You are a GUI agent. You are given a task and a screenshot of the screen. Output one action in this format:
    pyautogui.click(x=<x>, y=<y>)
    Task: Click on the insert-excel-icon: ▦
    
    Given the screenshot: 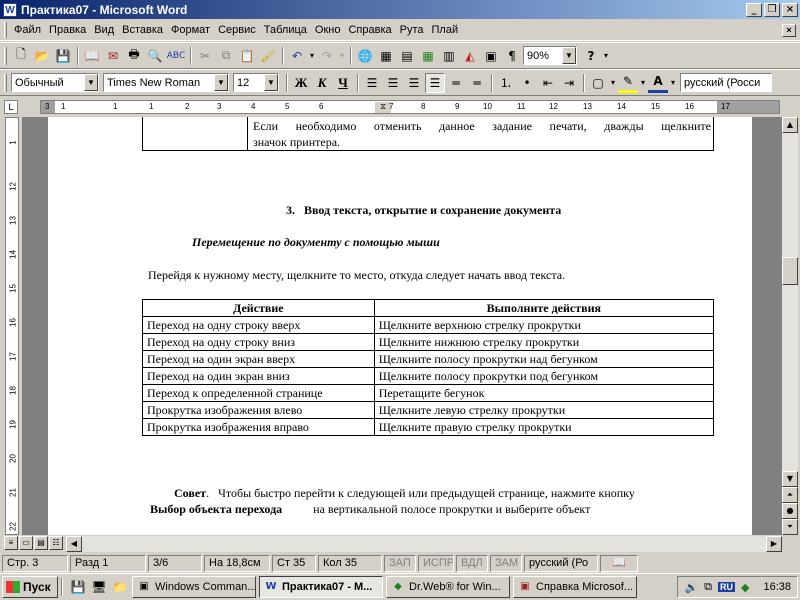 What is the action you would take?
    pyautogui.click(x=428, y=56)
    